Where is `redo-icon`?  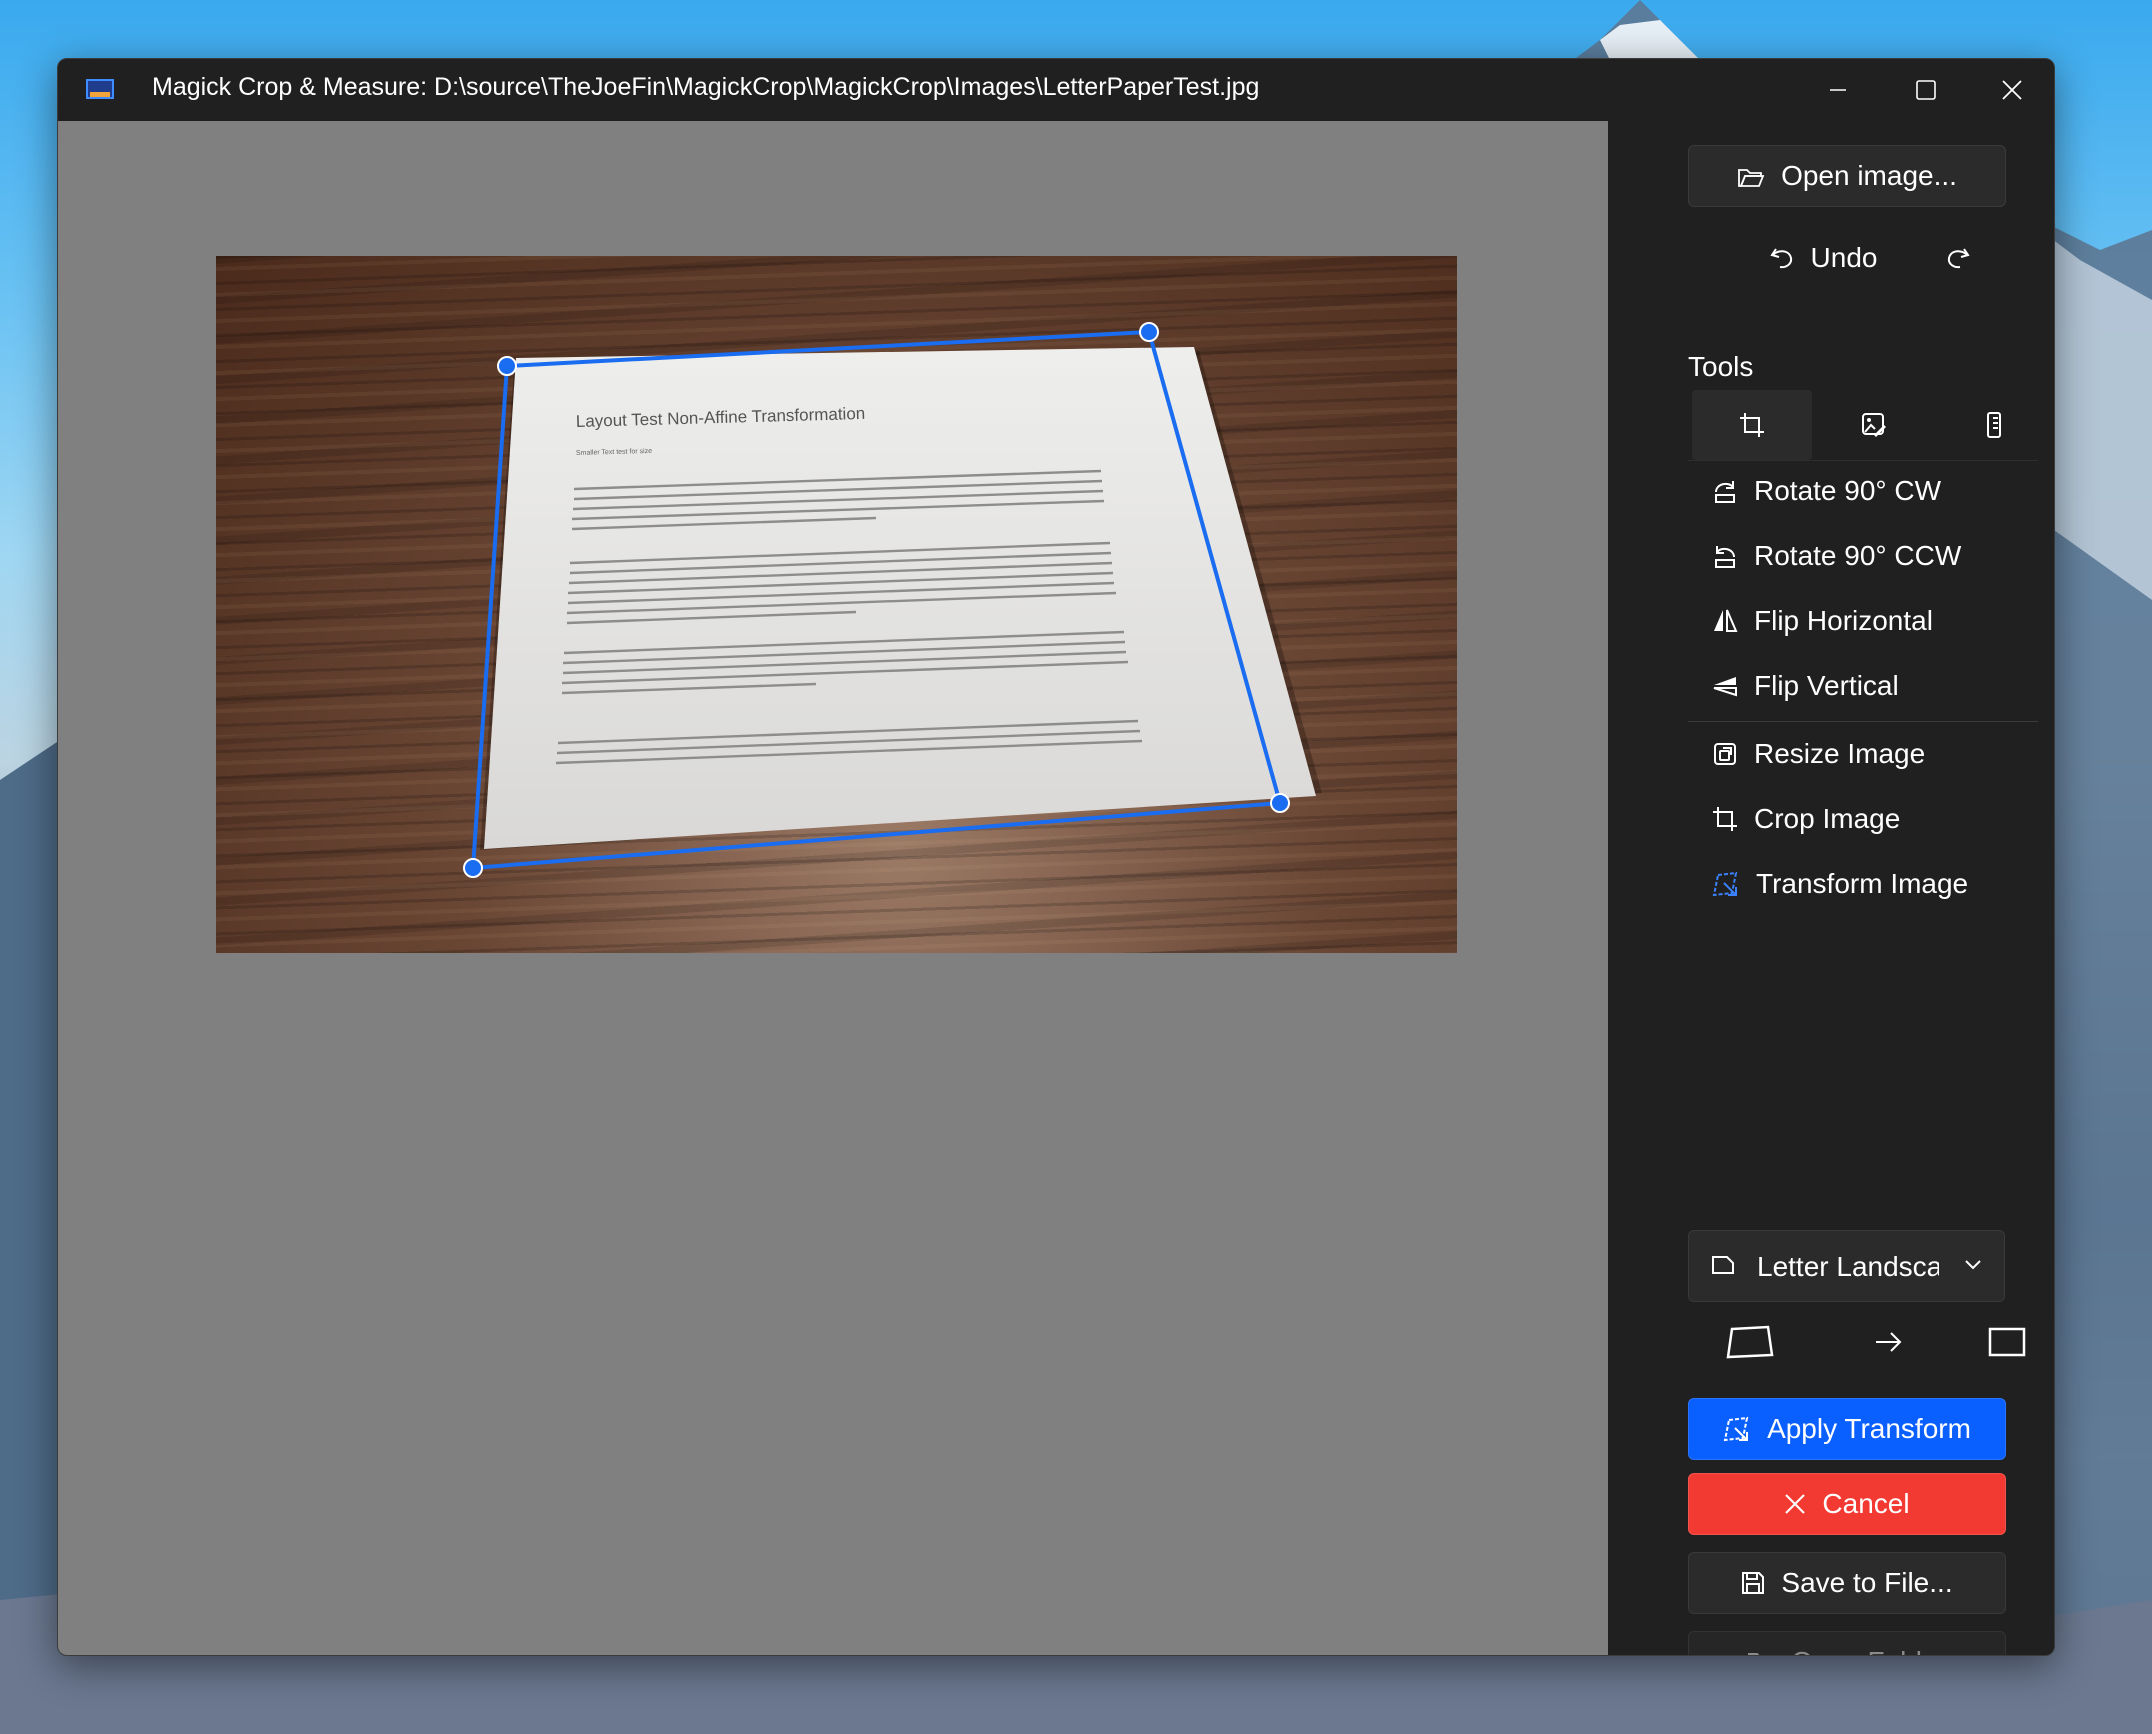 redo-icon is located at coordinates (1958, 258).